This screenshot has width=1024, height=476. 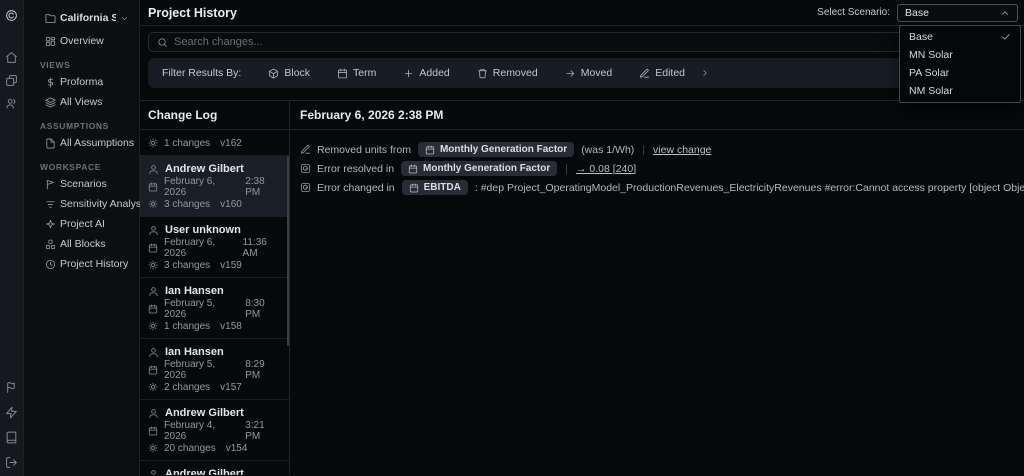 What do you see at coordinates (288, 251) in the screenshot?
I see `scrollbar-thumb` at bounding box center [288, 251].